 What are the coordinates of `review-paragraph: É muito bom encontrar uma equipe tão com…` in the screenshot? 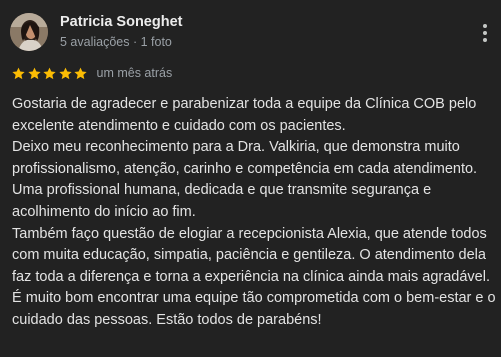 It's located at (254, 309).